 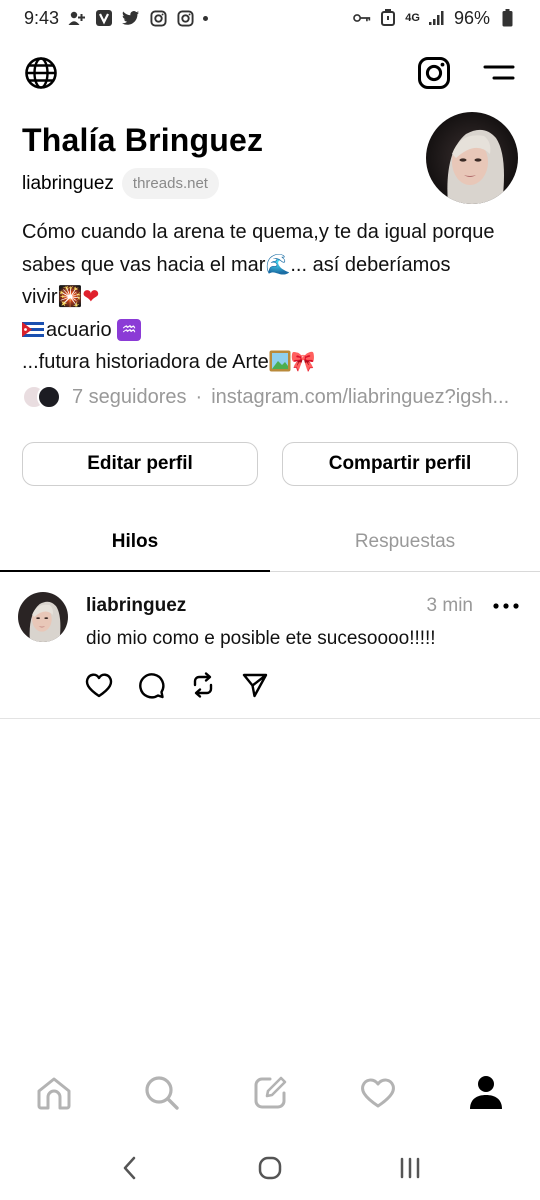 I want to click on aquarius-emoji: ♒, so click(x=129, y=329).